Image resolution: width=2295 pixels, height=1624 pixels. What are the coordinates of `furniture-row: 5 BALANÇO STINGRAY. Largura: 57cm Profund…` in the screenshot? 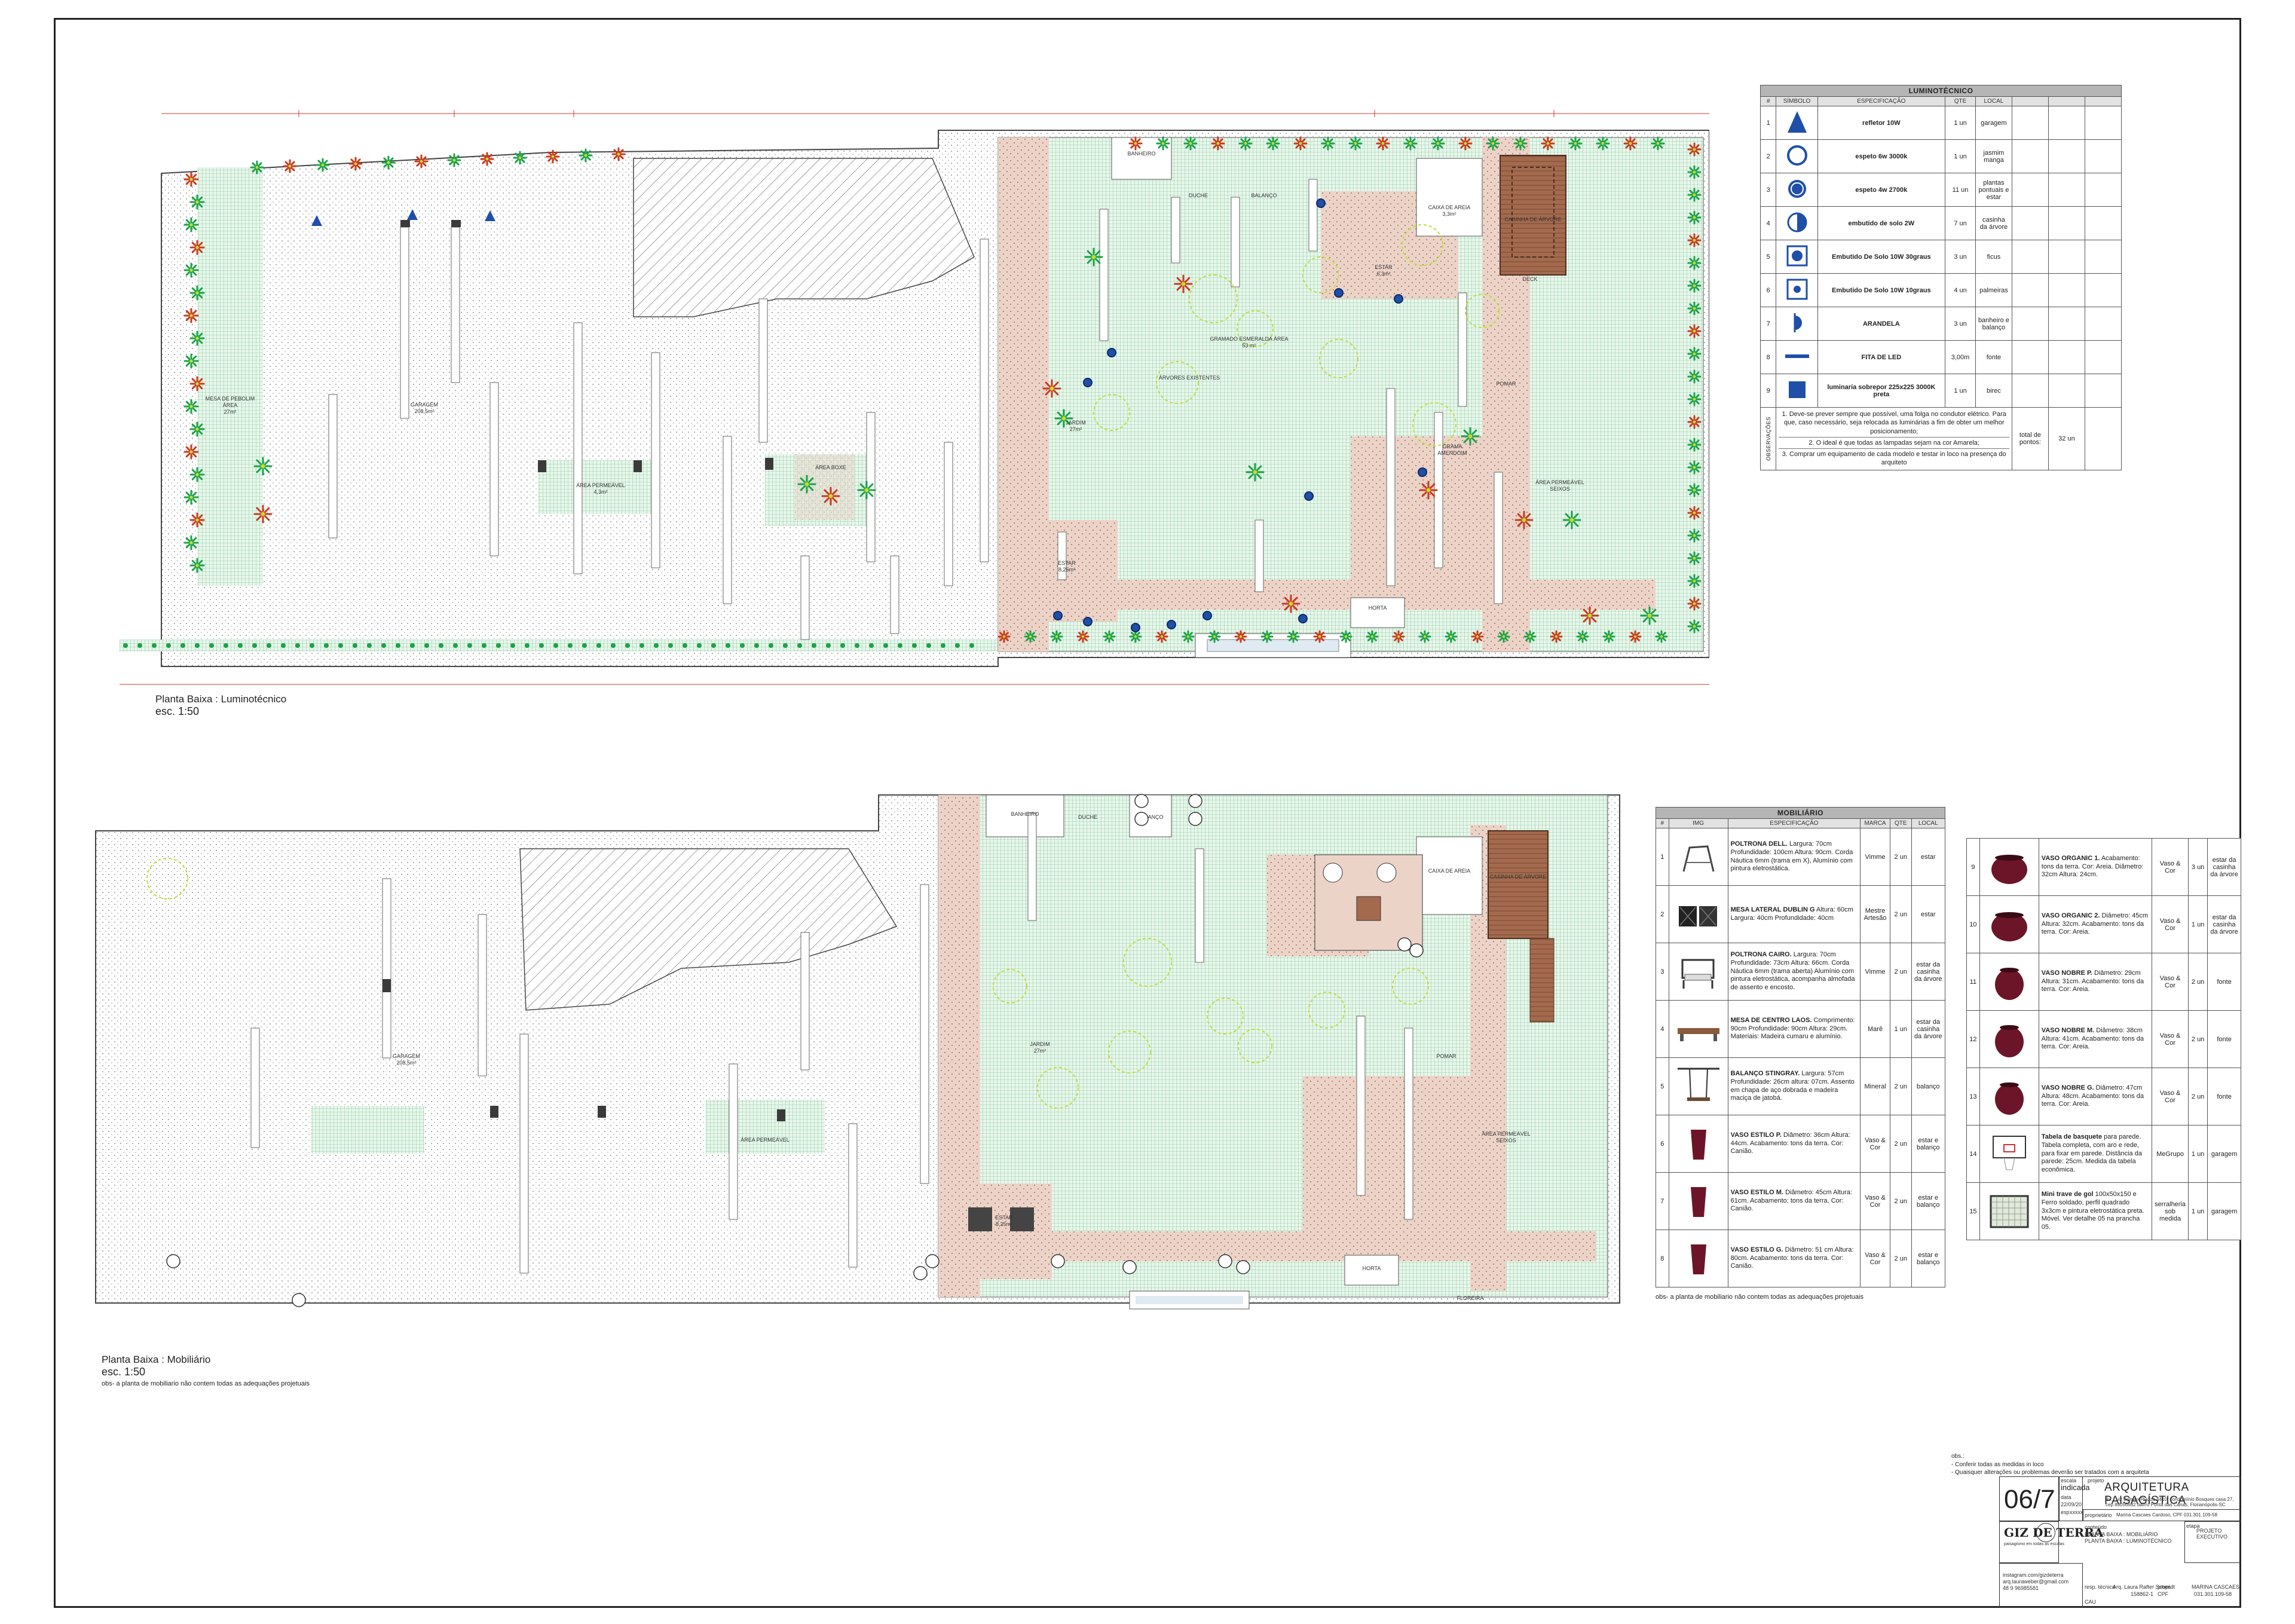 It's located at (1801, 1086).